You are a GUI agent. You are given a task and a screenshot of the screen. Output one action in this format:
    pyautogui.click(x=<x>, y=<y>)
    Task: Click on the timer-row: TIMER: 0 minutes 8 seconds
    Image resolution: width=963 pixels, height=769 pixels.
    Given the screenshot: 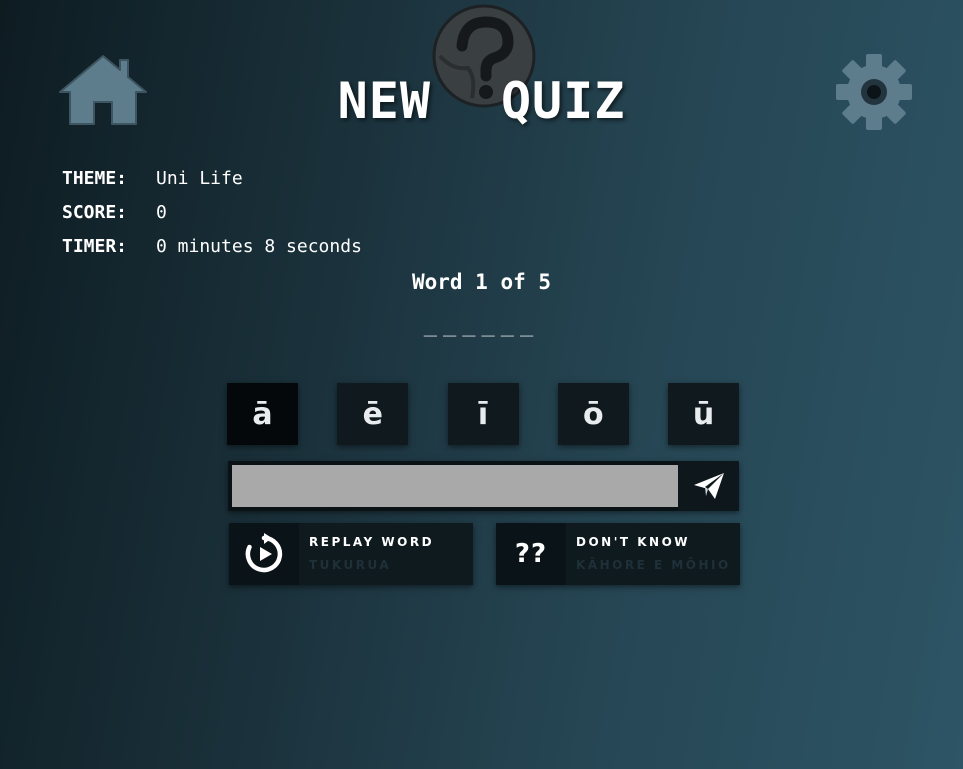 What is the action you would take?
    pyautogui.click(x=212, y=247)
    